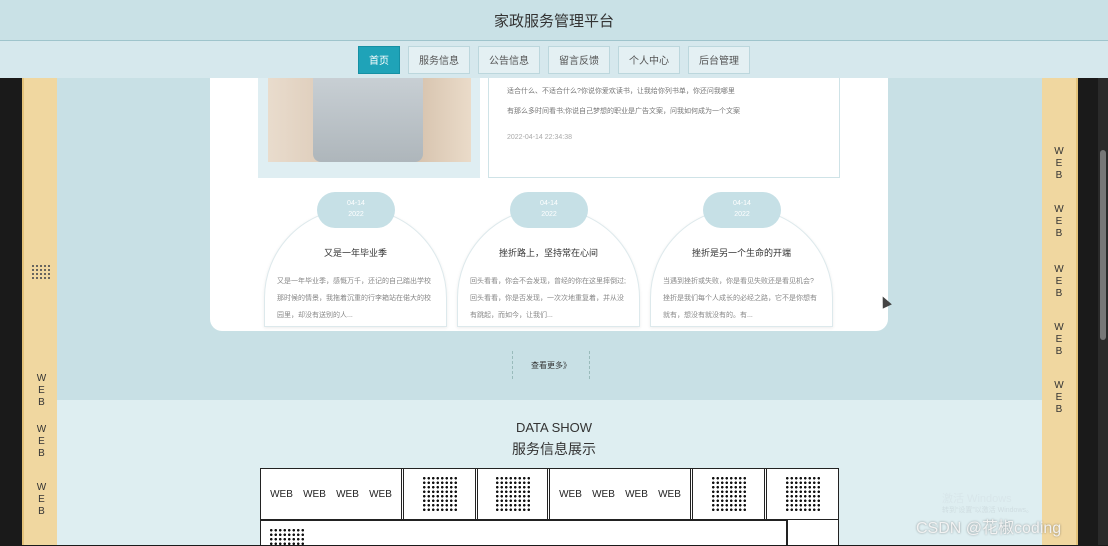 This screenshot has height=546, width=1108. What do you see at coordinates (439, 59) in the screenshot?
I see `nav-service-info: 服务信息` at bounding box center [439, 59].